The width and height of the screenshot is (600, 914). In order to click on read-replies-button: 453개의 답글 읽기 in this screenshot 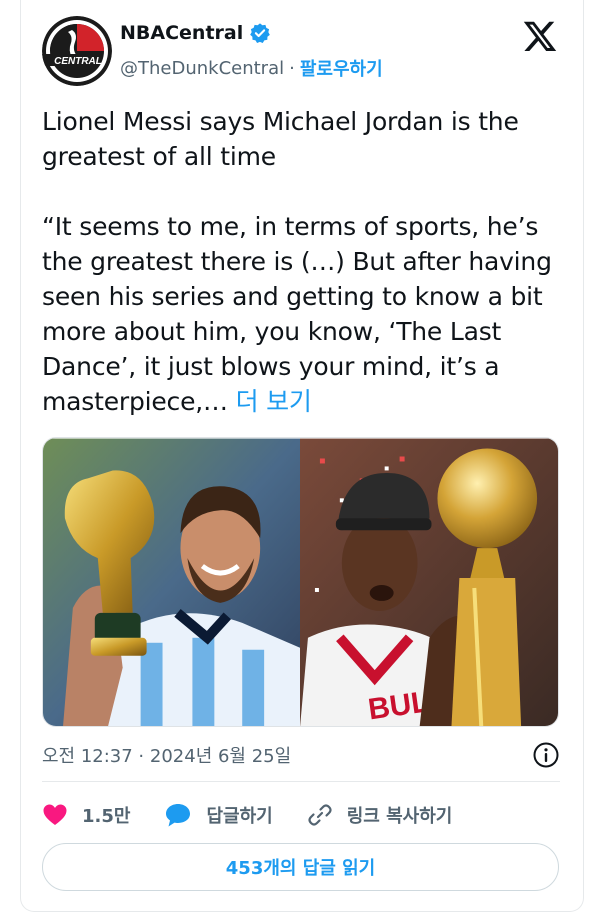, I will do `click(300, 867)`.